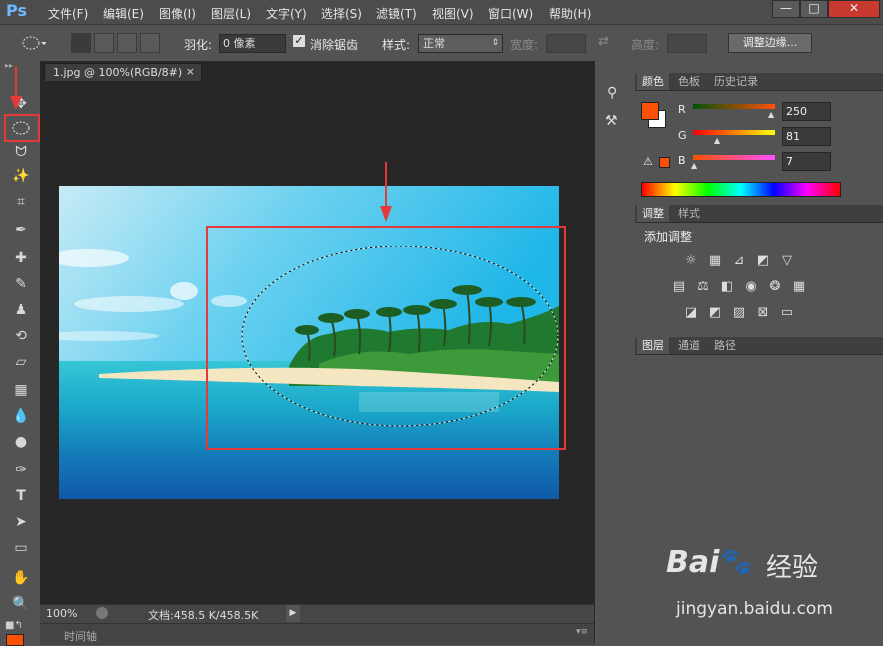  Describe the element at coordinates (104, 43) in the screenshot. I see `add-selection-icon` at that location.